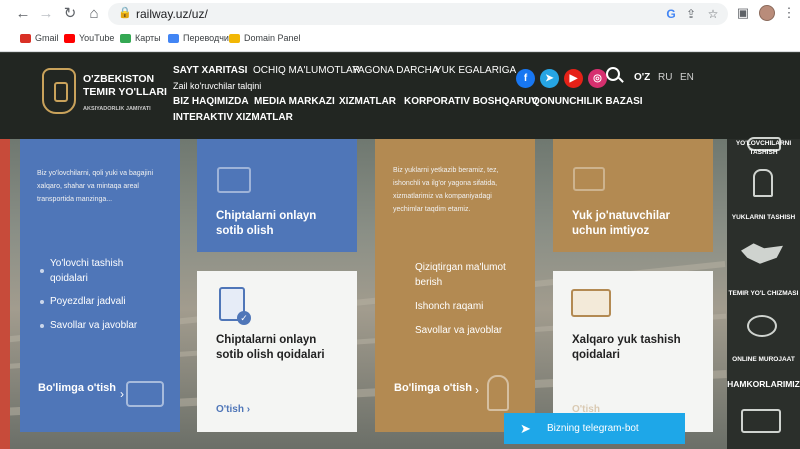 Image resolution: width=800 pixels, height=449 pixels. What do you see at coordinates (83, 301) in the screenshot?
I see `passengers-link-schedule: Poyezdlar jadvali` at bounding box center [83, 301].